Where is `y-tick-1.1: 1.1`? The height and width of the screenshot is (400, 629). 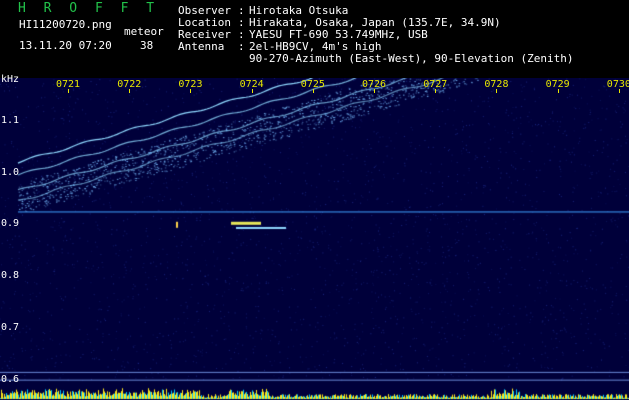 y-tick-1.1: 1.1 is located at coordinates (10, 120).